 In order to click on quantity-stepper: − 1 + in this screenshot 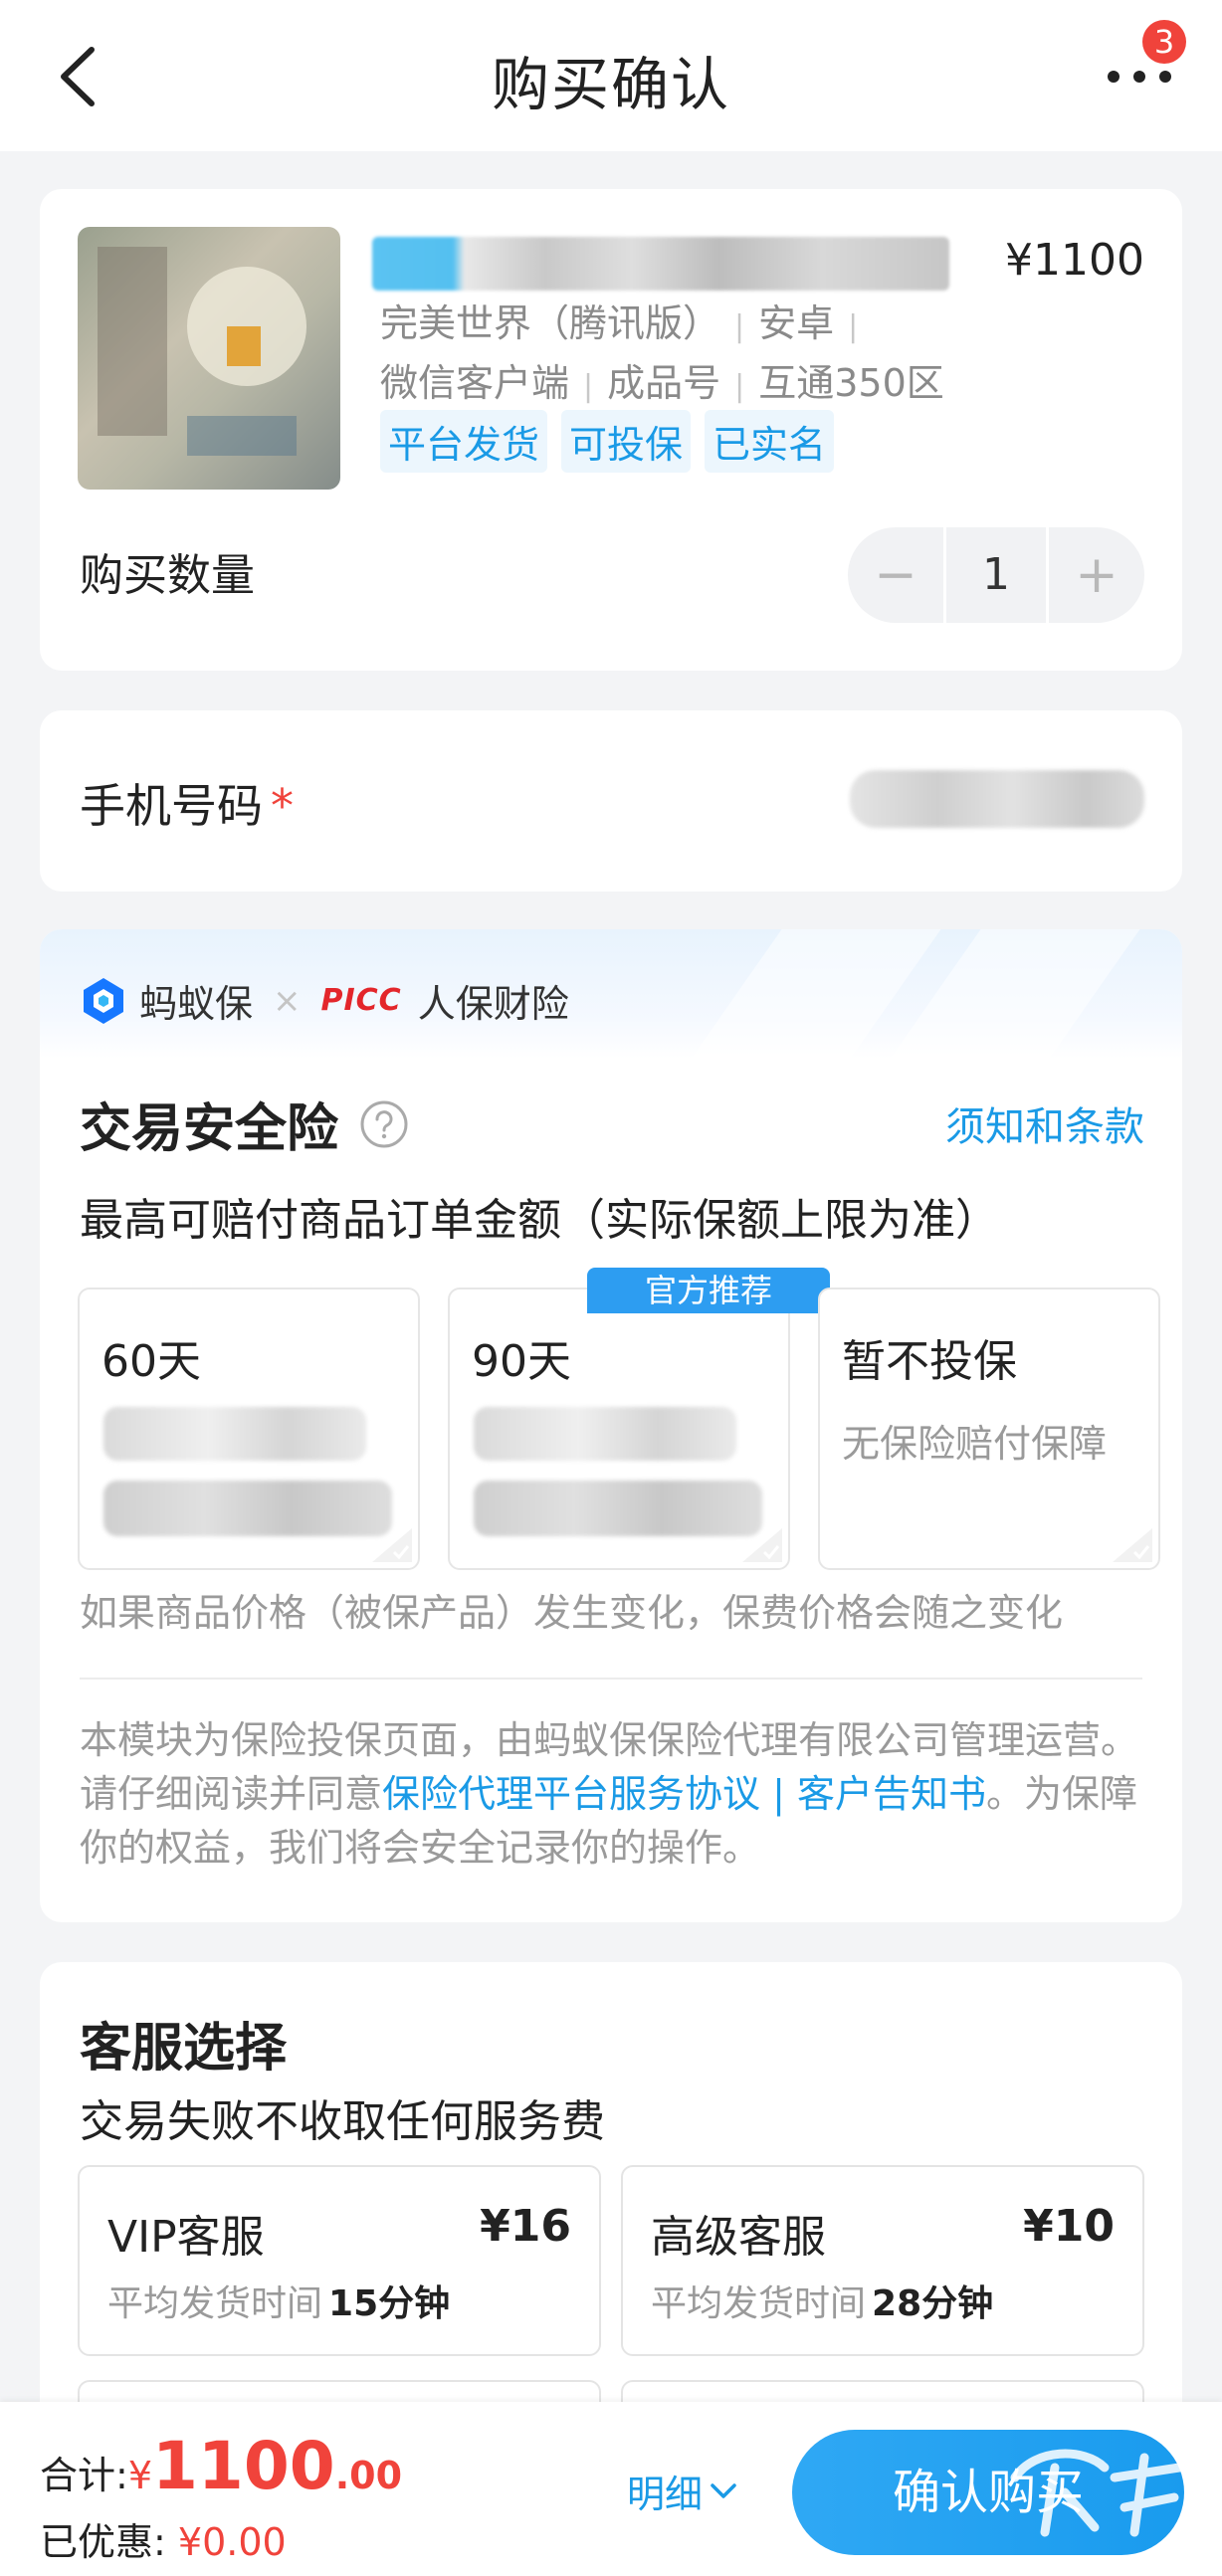, I will do `click(996, 575)`.